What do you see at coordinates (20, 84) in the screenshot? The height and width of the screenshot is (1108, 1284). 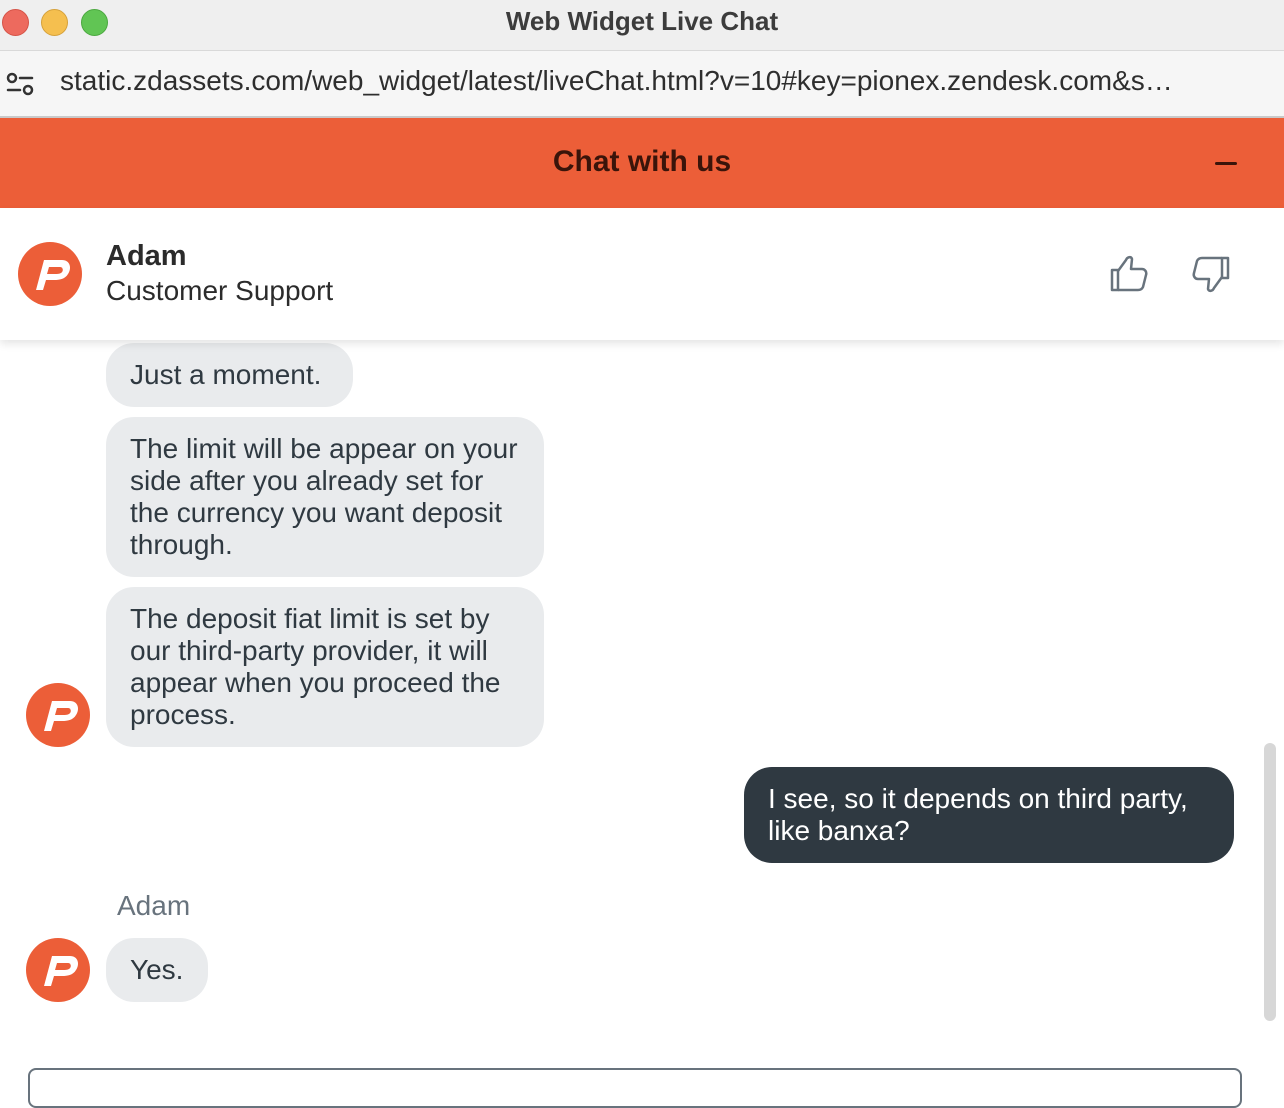 I see `site-settings-icon` at bounding box center [20, 84].